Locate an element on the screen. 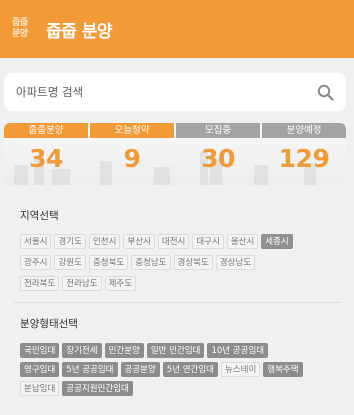 The width and height of the screenshot is (354, 415). type-tag: 장기전세 is located at coordinates (82, 350).